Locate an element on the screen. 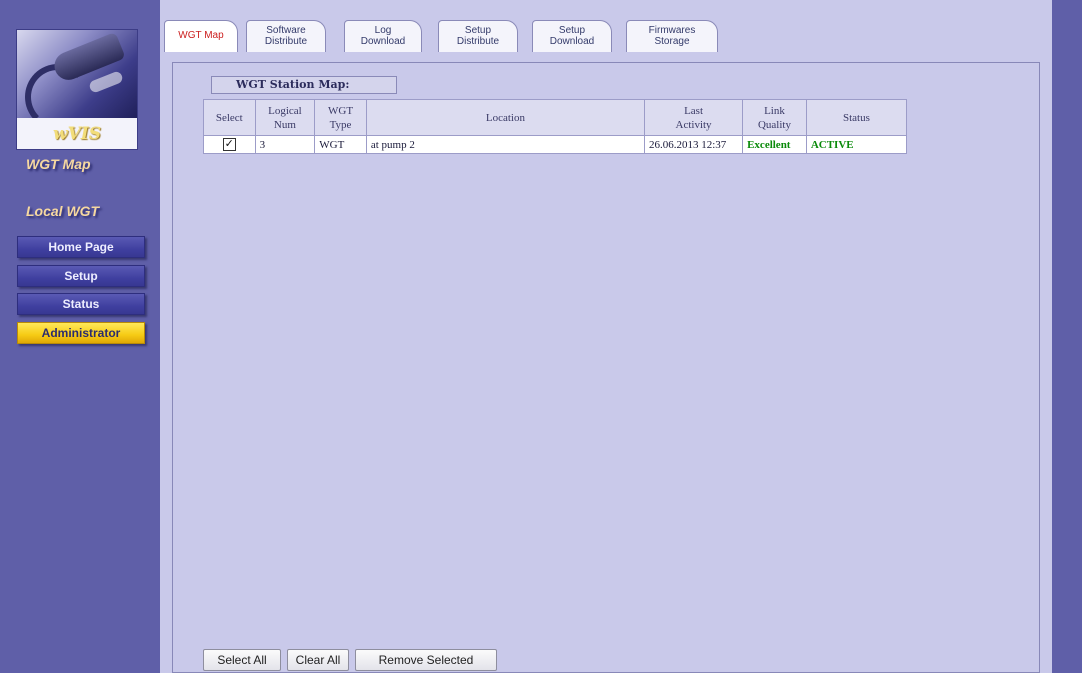  select-checkbox: ✓ is located at coordinates (229, 144).